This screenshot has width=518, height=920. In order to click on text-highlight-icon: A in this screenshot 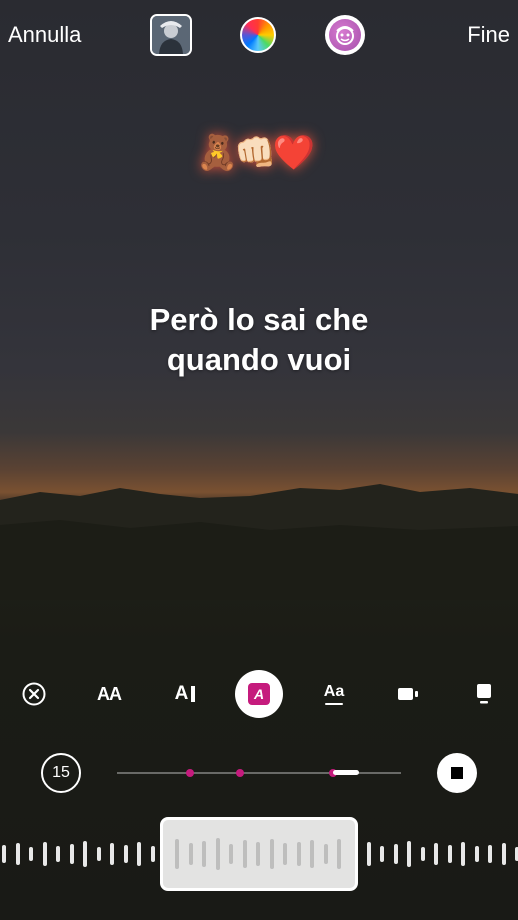, I will do `click(259, 694)`.